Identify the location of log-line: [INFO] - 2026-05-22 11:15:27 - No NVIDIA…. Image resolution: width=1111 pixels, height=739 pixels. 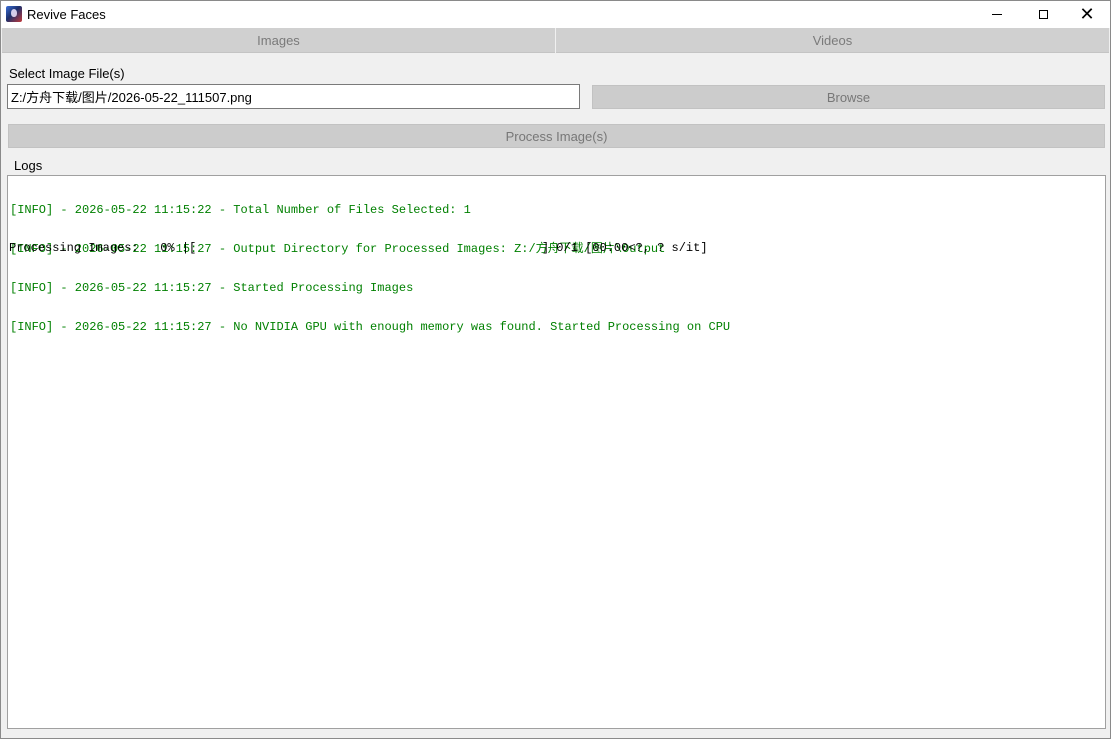
(370, 327).